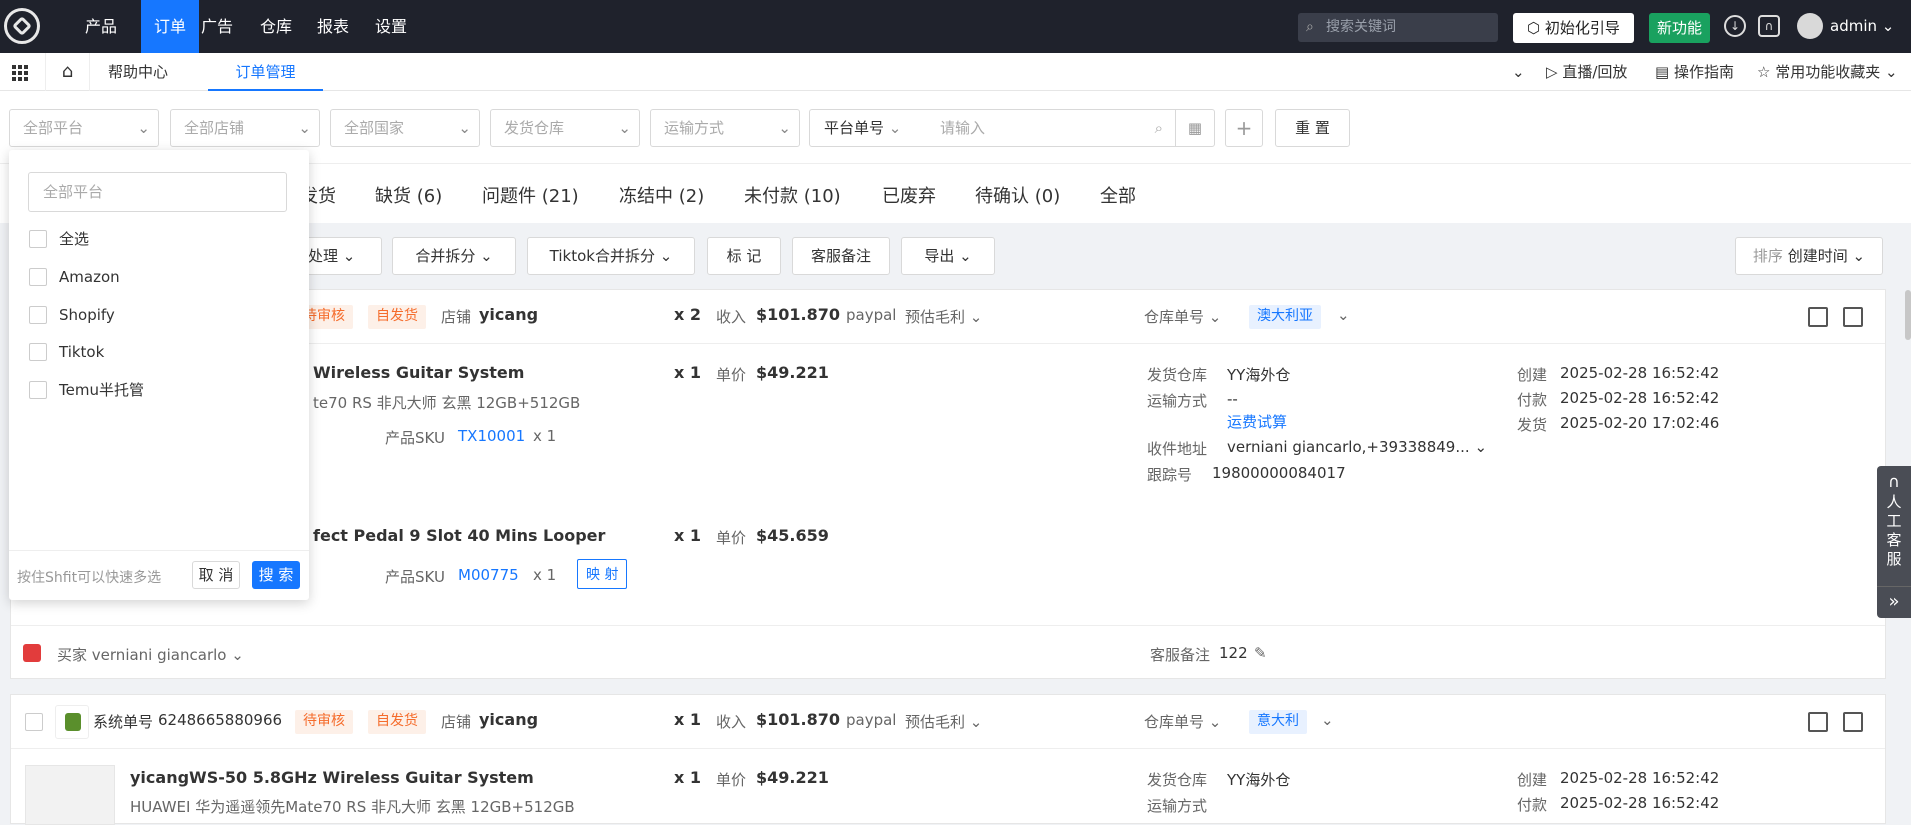 This screenshot has width=1911, height=825. I want to click on item-title: fect Pedal 9 Slot 40 Mins Looper, so click(459, 535).